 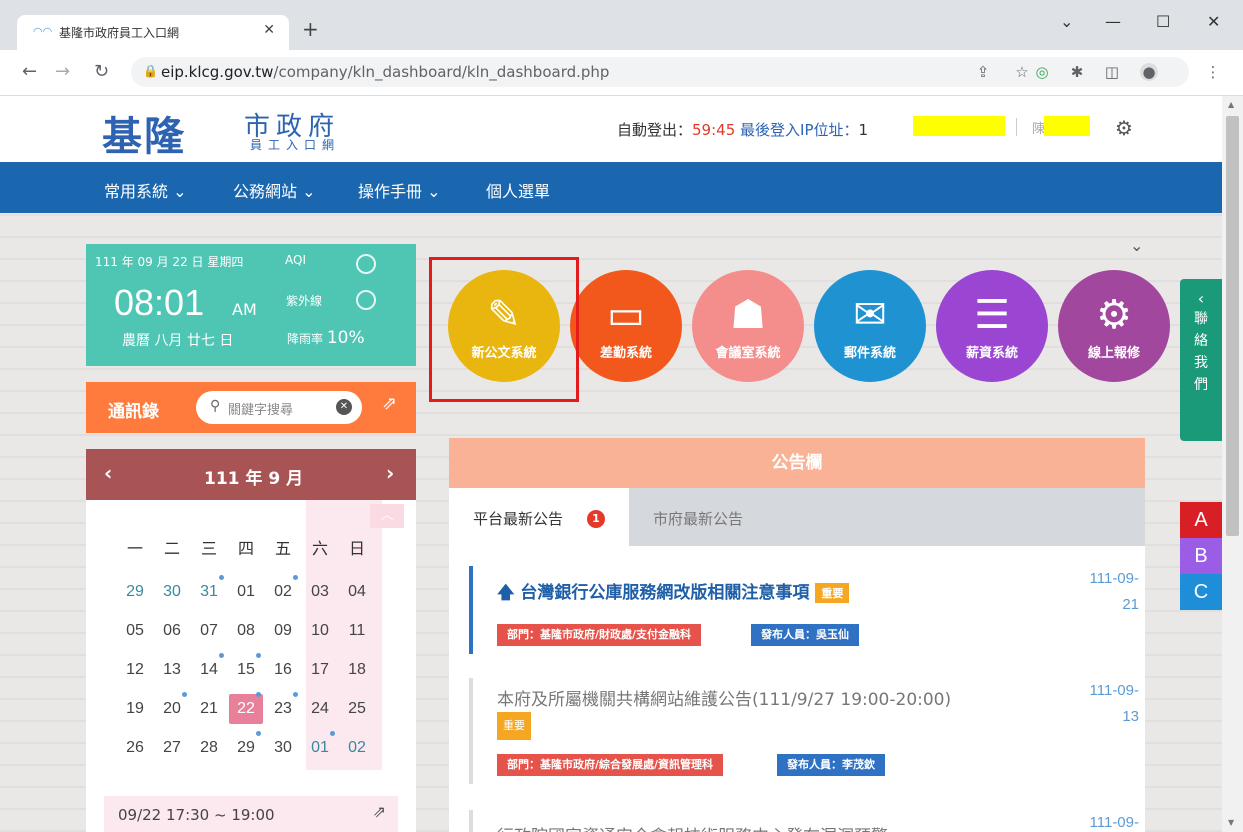 I want to click on calendar-day: 06, so click(x=172, y=631).